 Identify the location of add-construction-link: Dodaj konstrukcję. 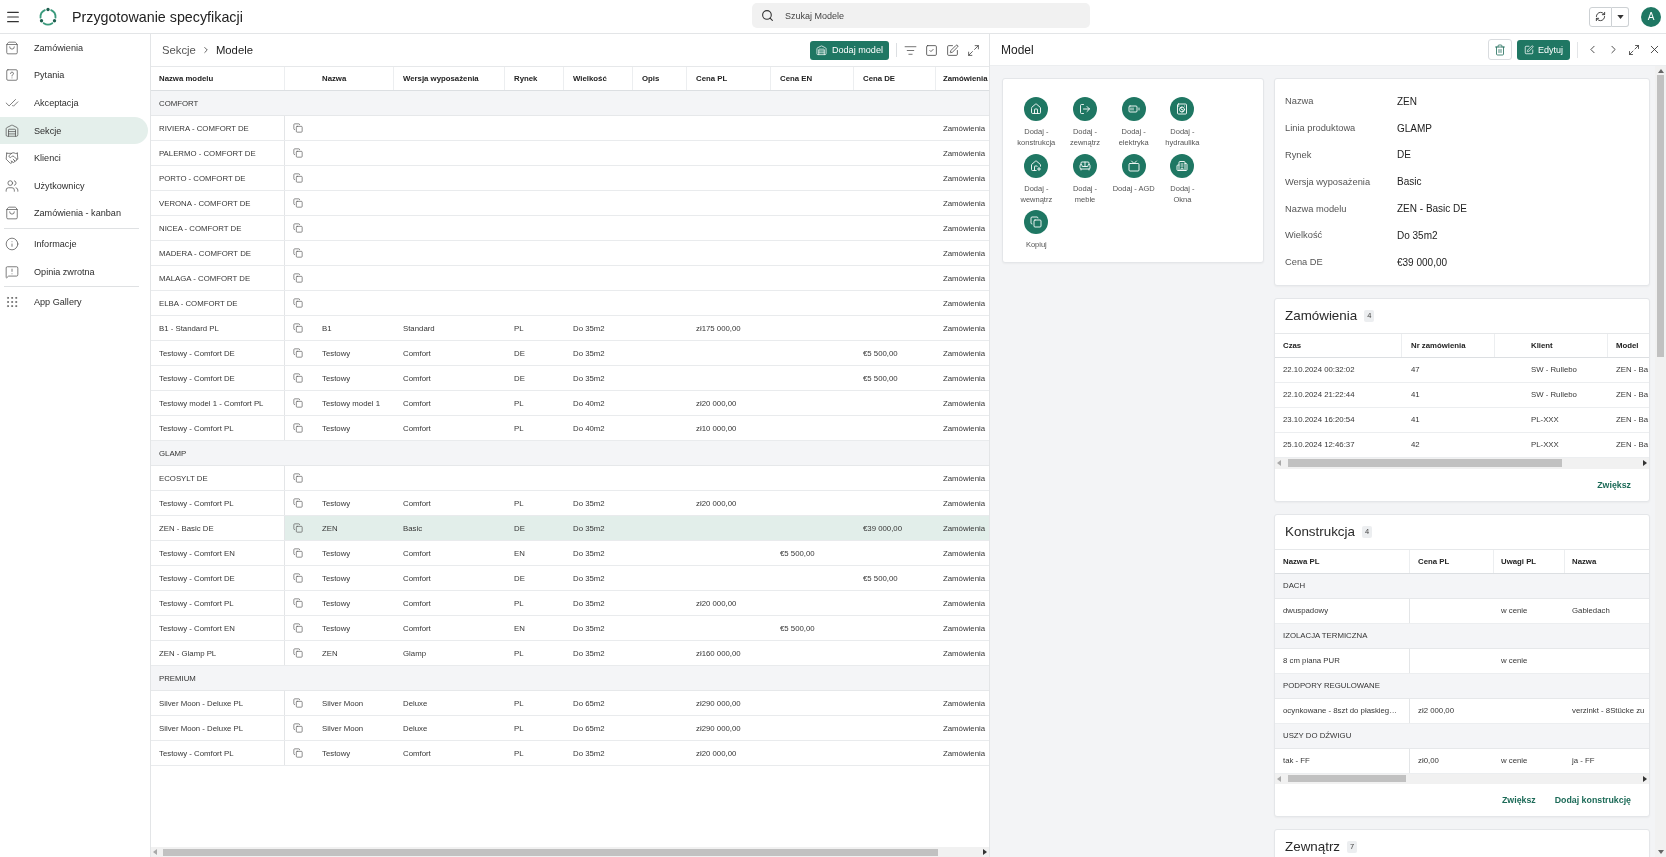
(1592, 799).